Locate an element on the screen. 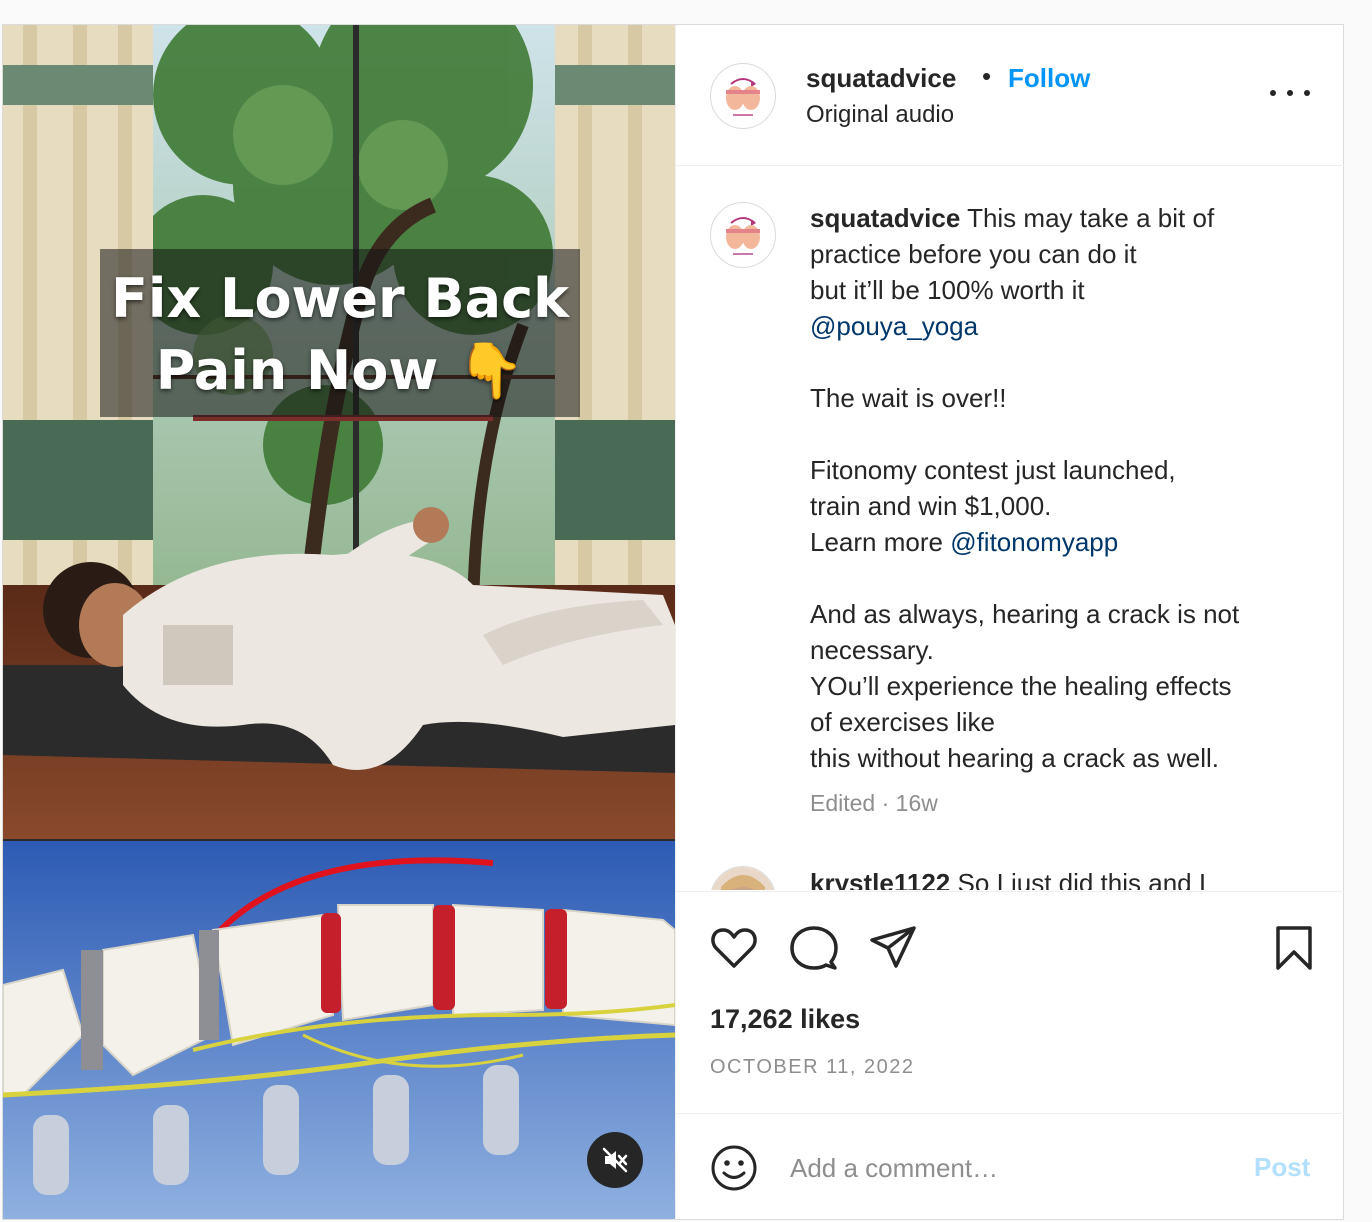 This screenshot has height=1222, width=1372. caption-username: squatadvice is located at coordinates (885, 218).